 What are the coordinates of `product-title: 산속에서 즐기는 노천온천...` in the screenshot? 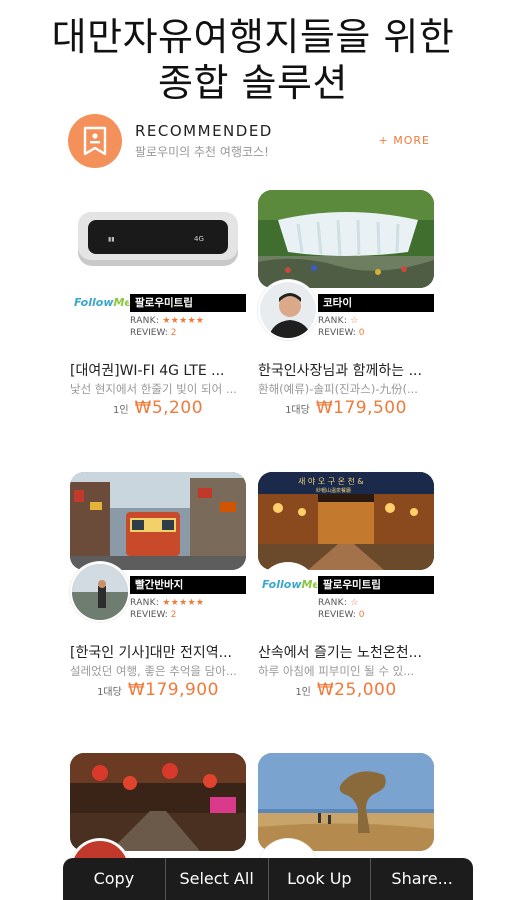 It's located at (340, 653).